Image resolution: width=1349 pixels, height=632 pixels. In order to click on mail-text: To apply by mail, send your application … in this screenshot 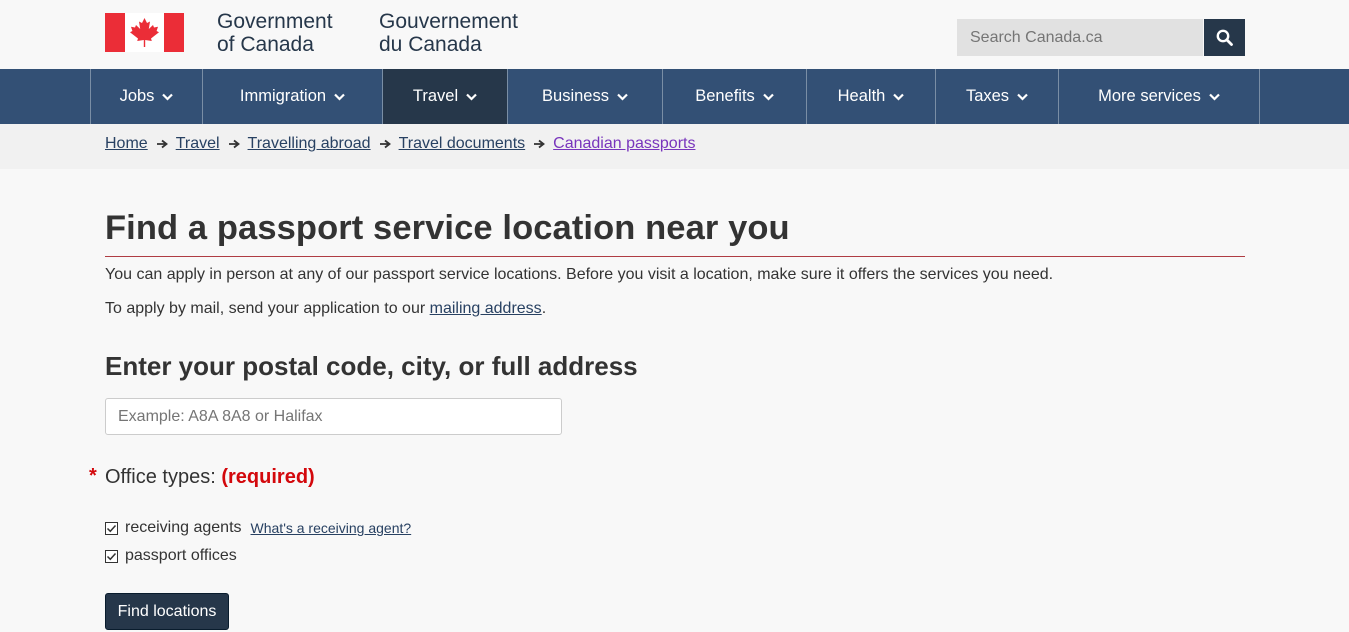, I will do `click(325, 309)`.